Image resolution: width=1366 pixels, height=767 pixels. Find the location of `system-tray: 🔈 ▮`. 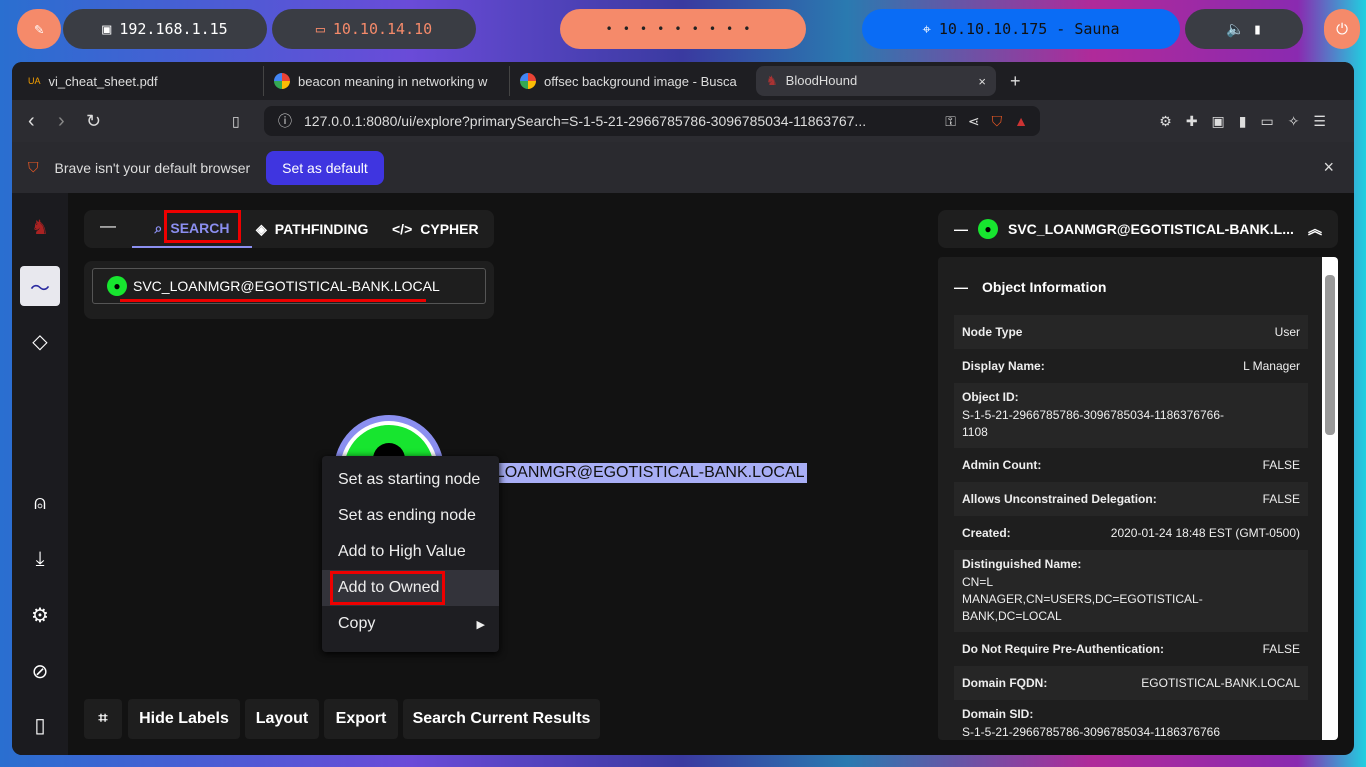

system-tray: 🔈 ▮ is located at coordinates (1244, 29).